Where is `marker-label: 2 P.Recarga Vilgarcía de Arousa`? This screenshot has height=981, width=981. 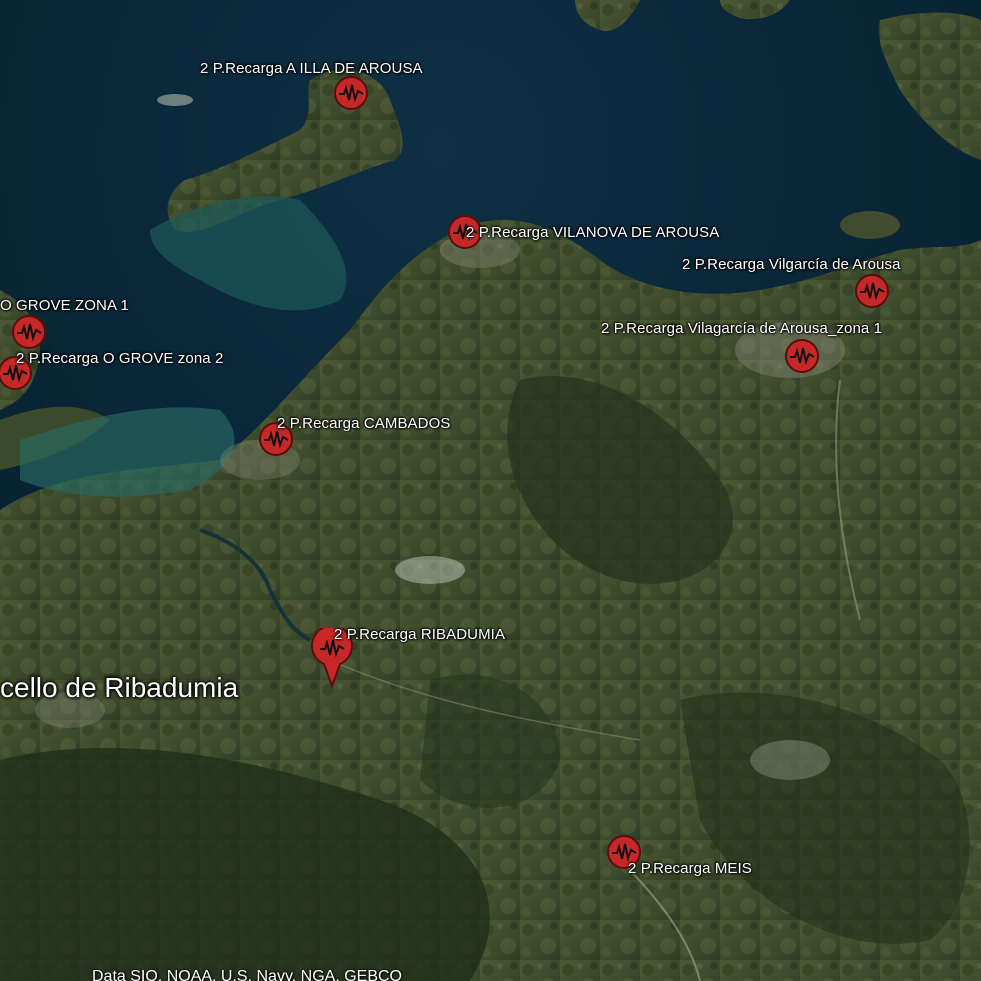
marker-label: 2 P.Recarga Vilgarcía de Arousa is located at coordinates (791, 264).